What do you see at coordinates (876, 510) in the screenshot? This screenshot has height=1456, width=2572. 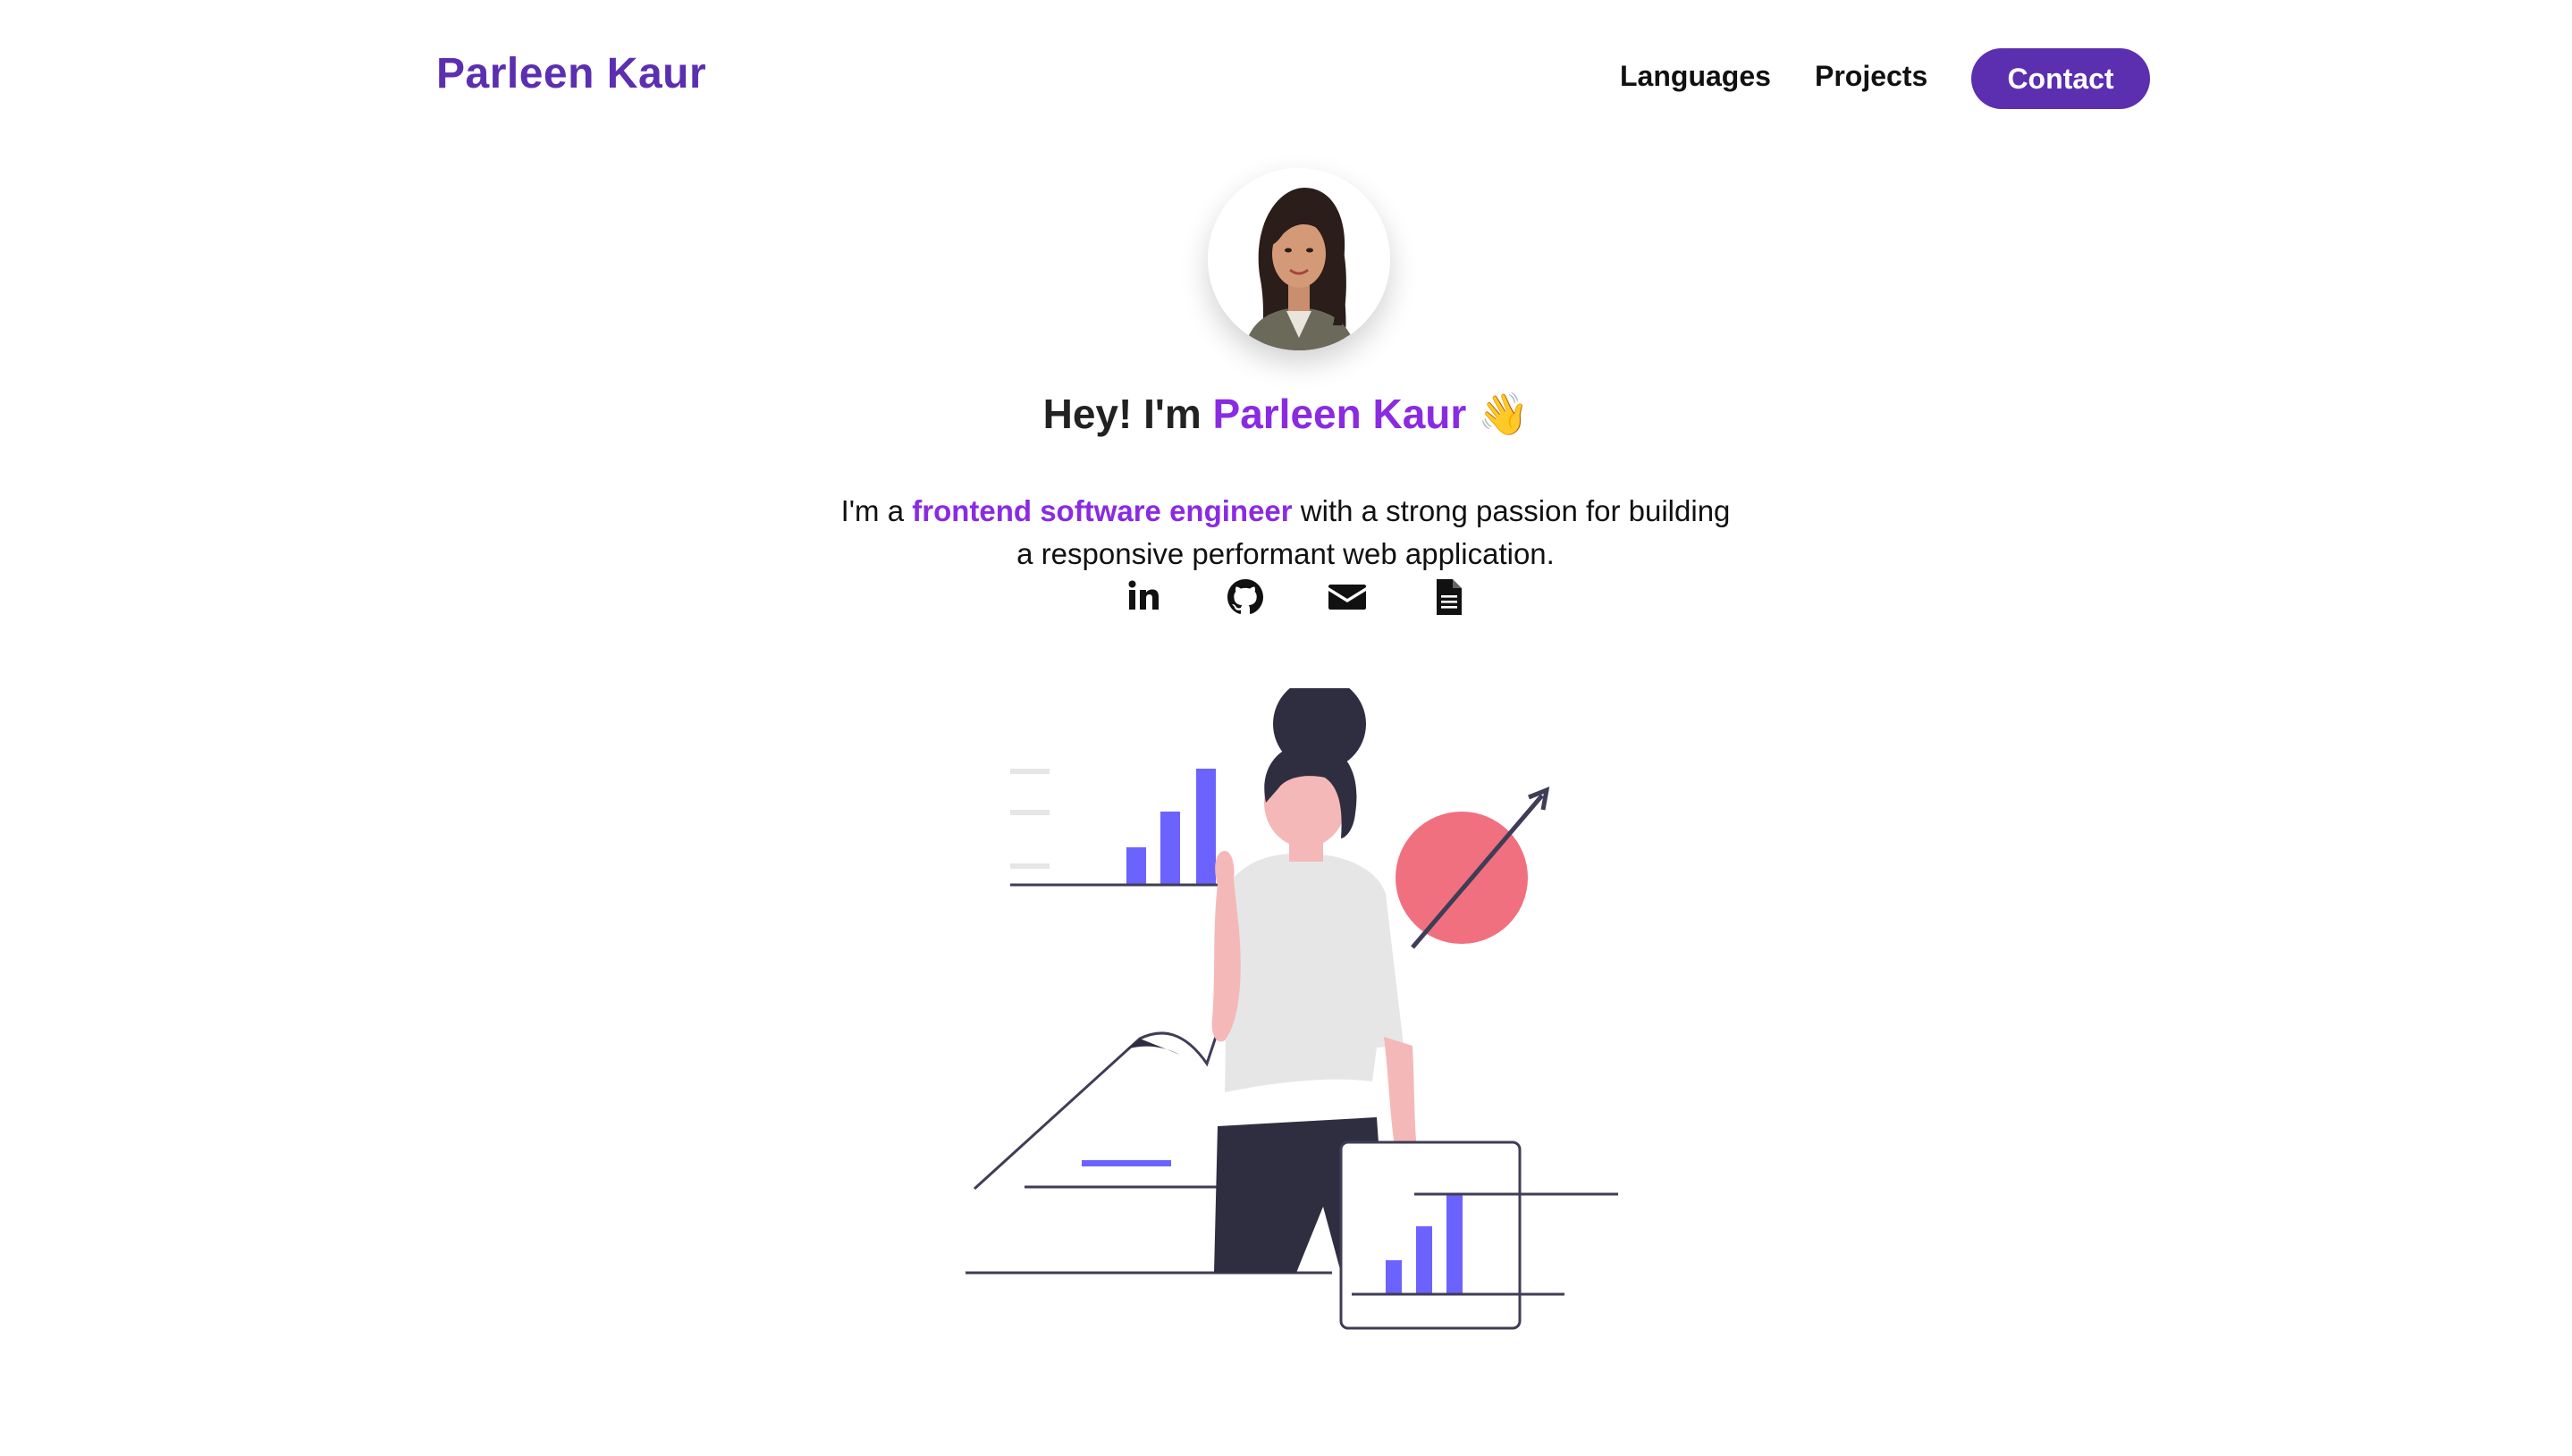 I see `bio-prefix: I'm a` at bounding box center [876, 510].